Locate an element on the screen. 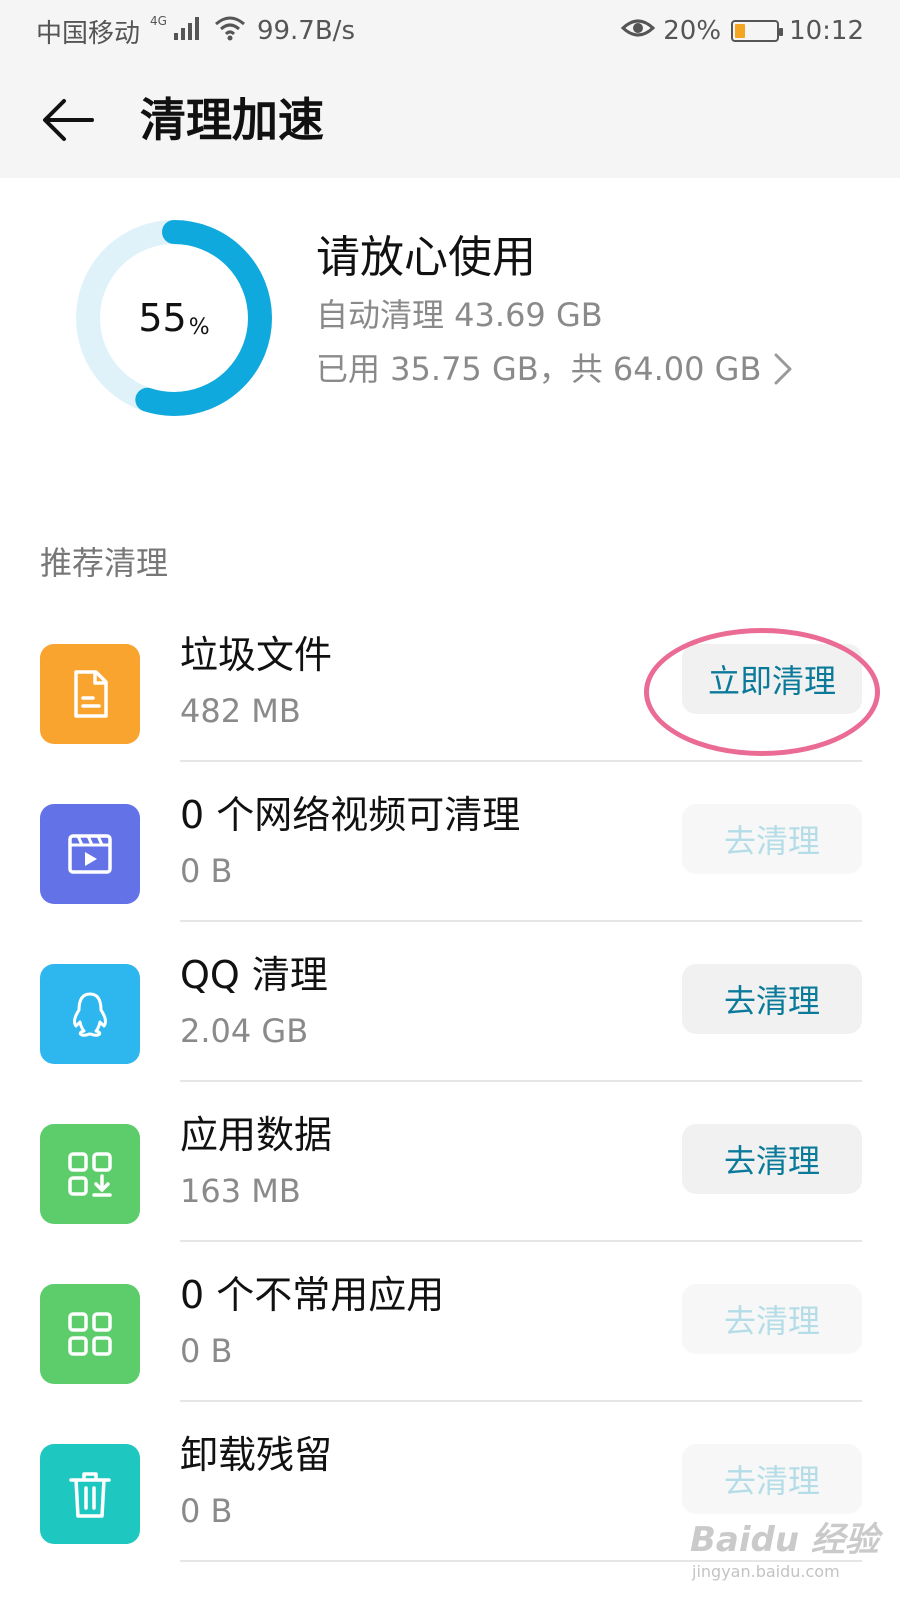 The height and width of the screenshot is (1600, 900). battery-percent-label: 20% is located at coordinates (692, 31).